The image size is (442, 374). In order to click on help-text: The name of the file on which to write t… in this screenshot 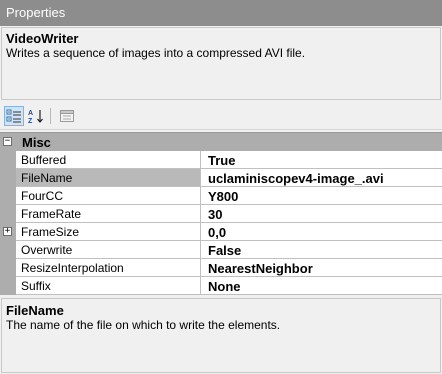, I will do `click(143, 325)`.